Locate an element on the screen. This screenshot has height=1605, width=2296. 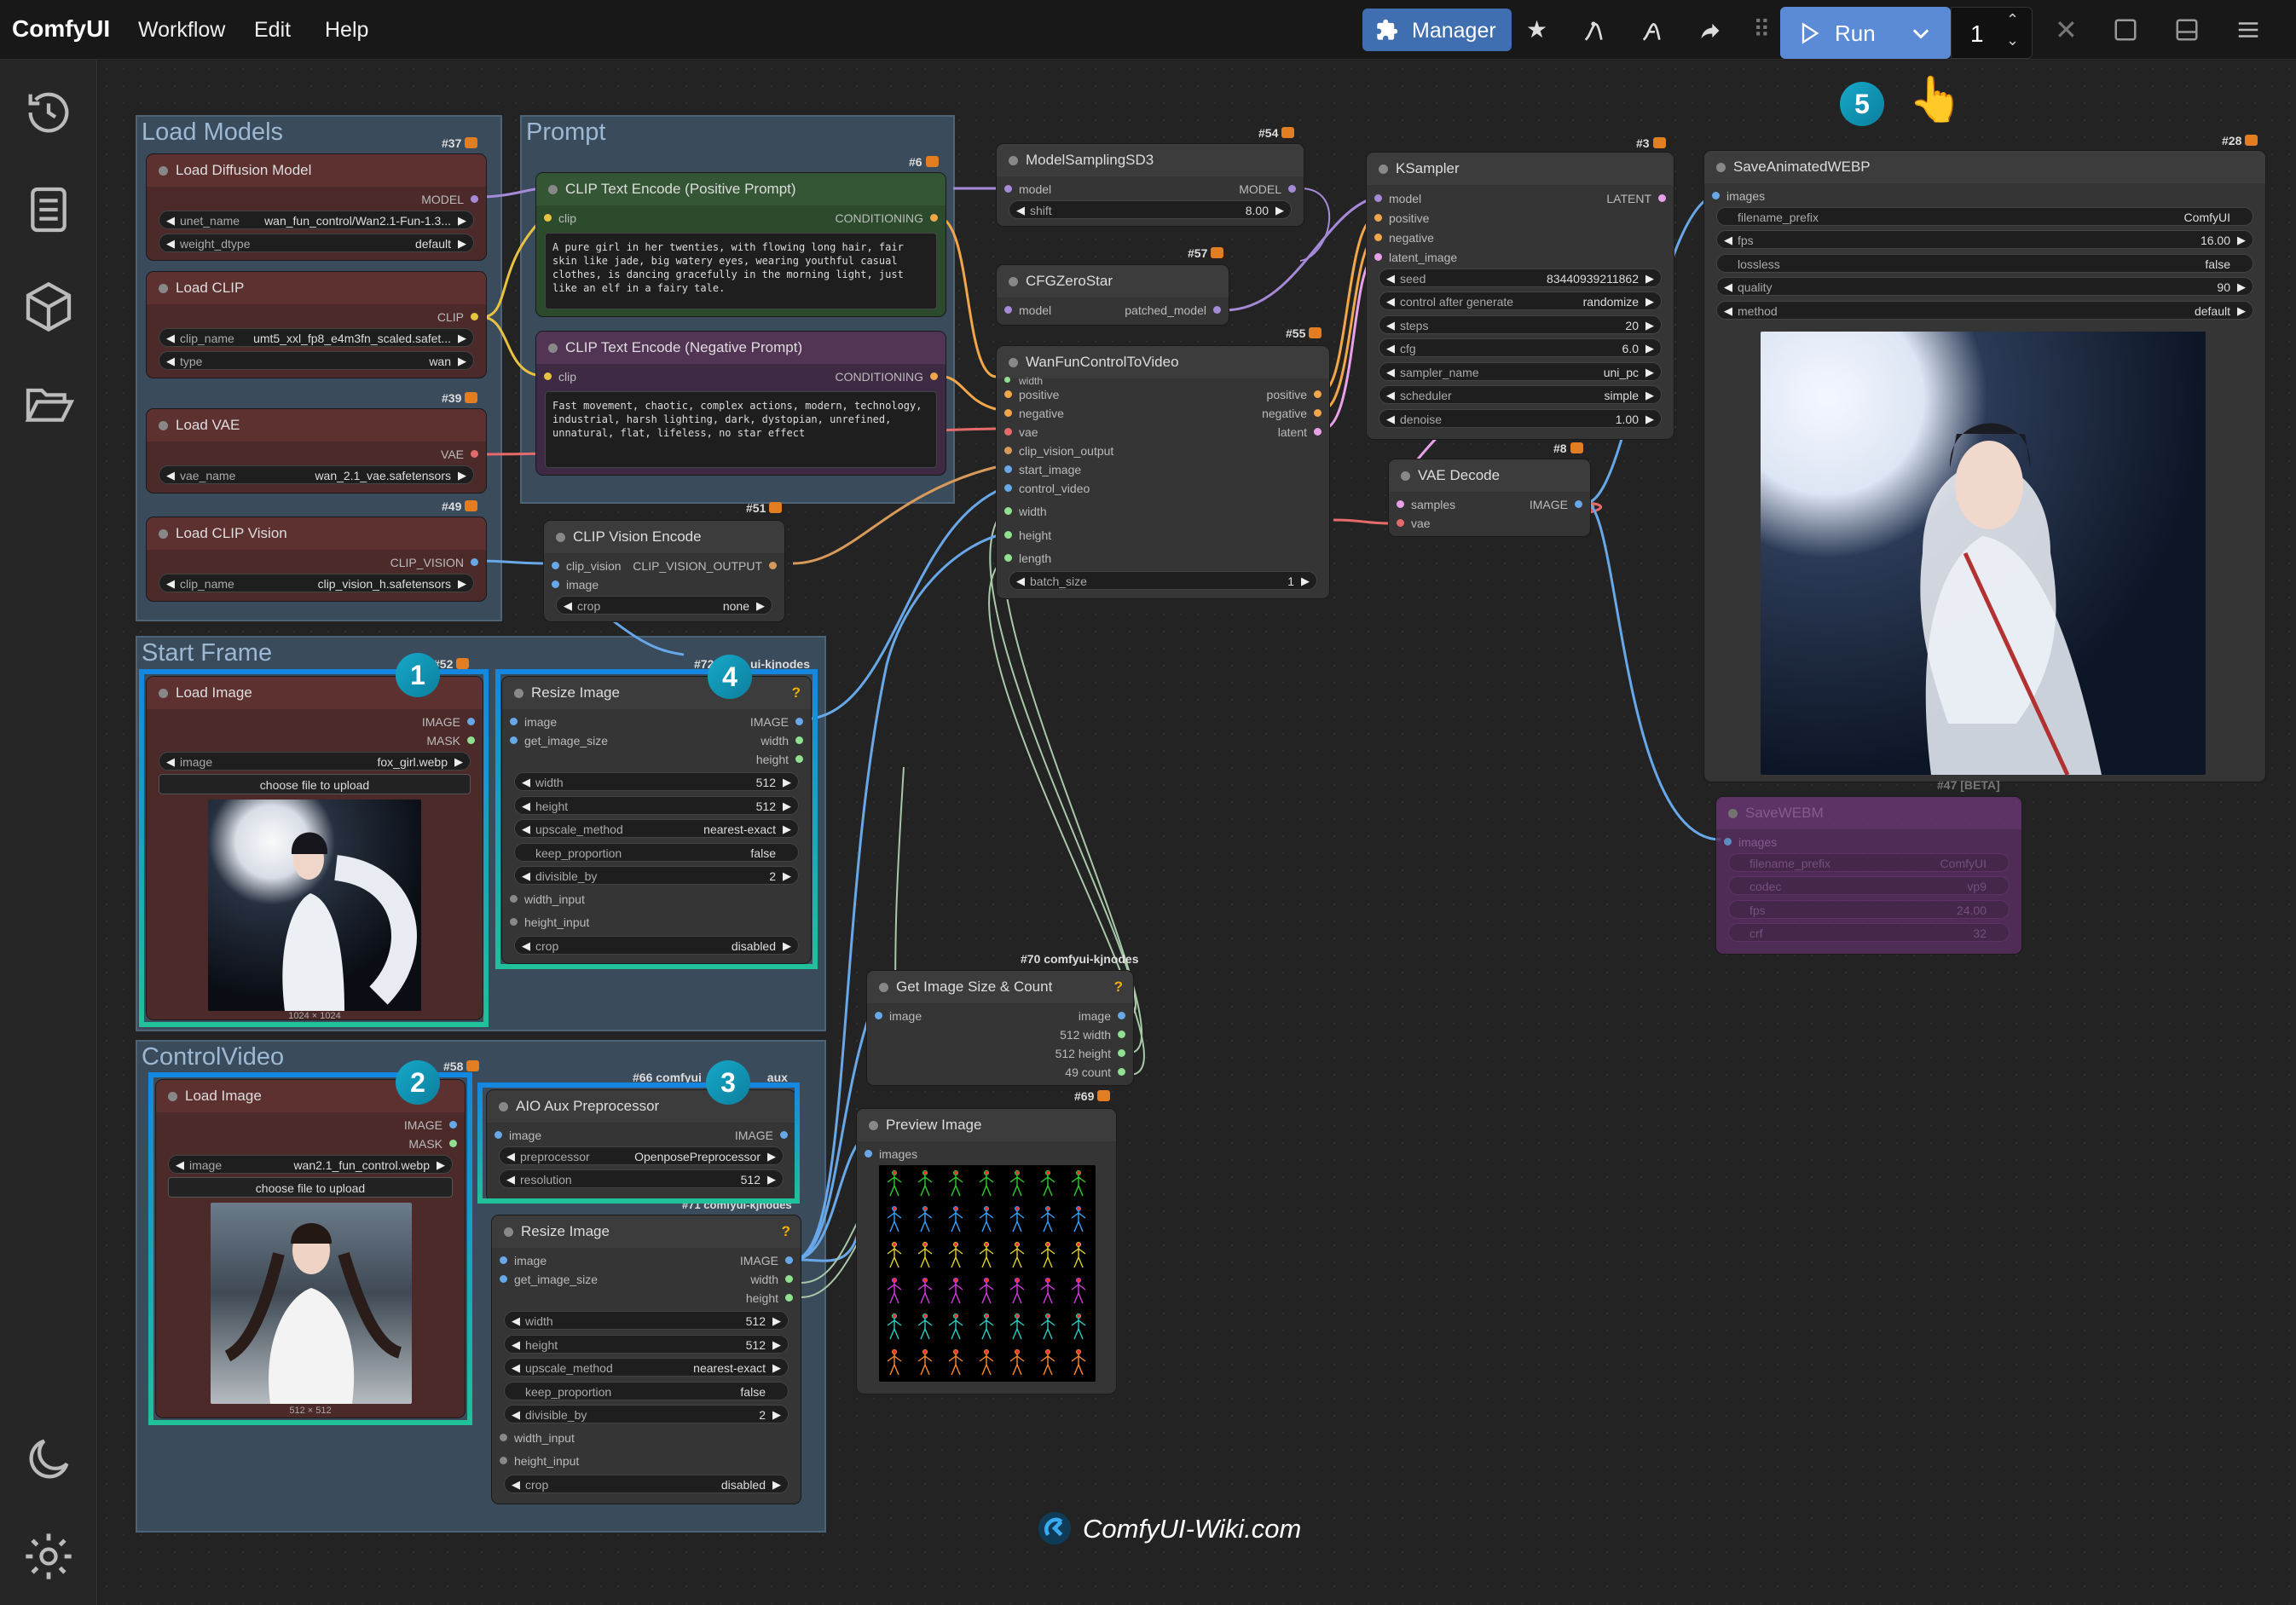
image-file-widget: ◀ image fox_girl.webp ▶ is located at coordinates (315, 761).